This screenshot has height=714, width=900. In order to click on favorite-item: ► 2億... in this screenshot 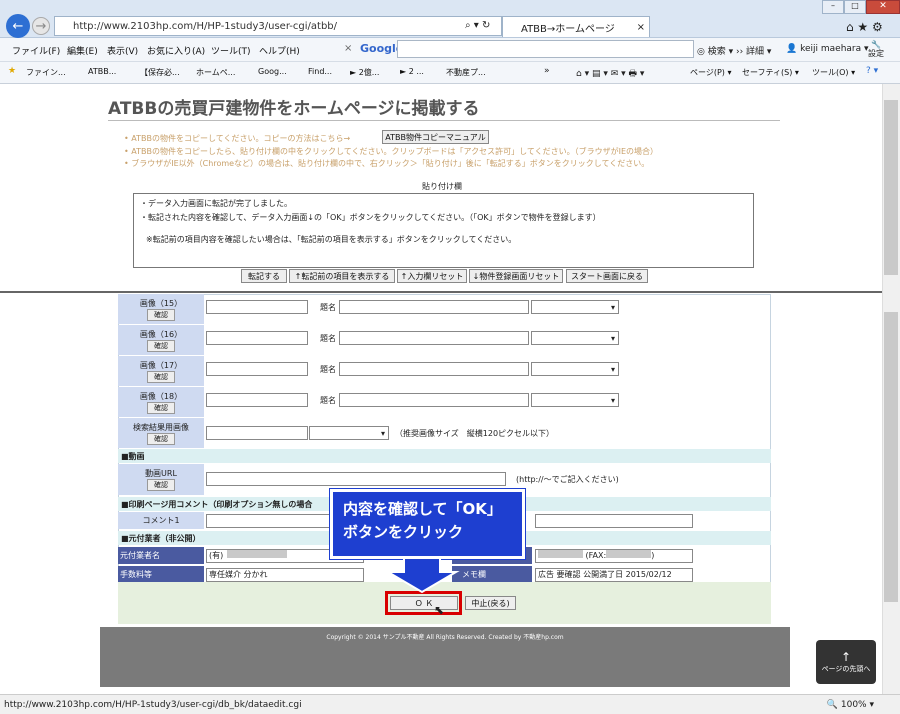, I will do `click(364, 72)`.